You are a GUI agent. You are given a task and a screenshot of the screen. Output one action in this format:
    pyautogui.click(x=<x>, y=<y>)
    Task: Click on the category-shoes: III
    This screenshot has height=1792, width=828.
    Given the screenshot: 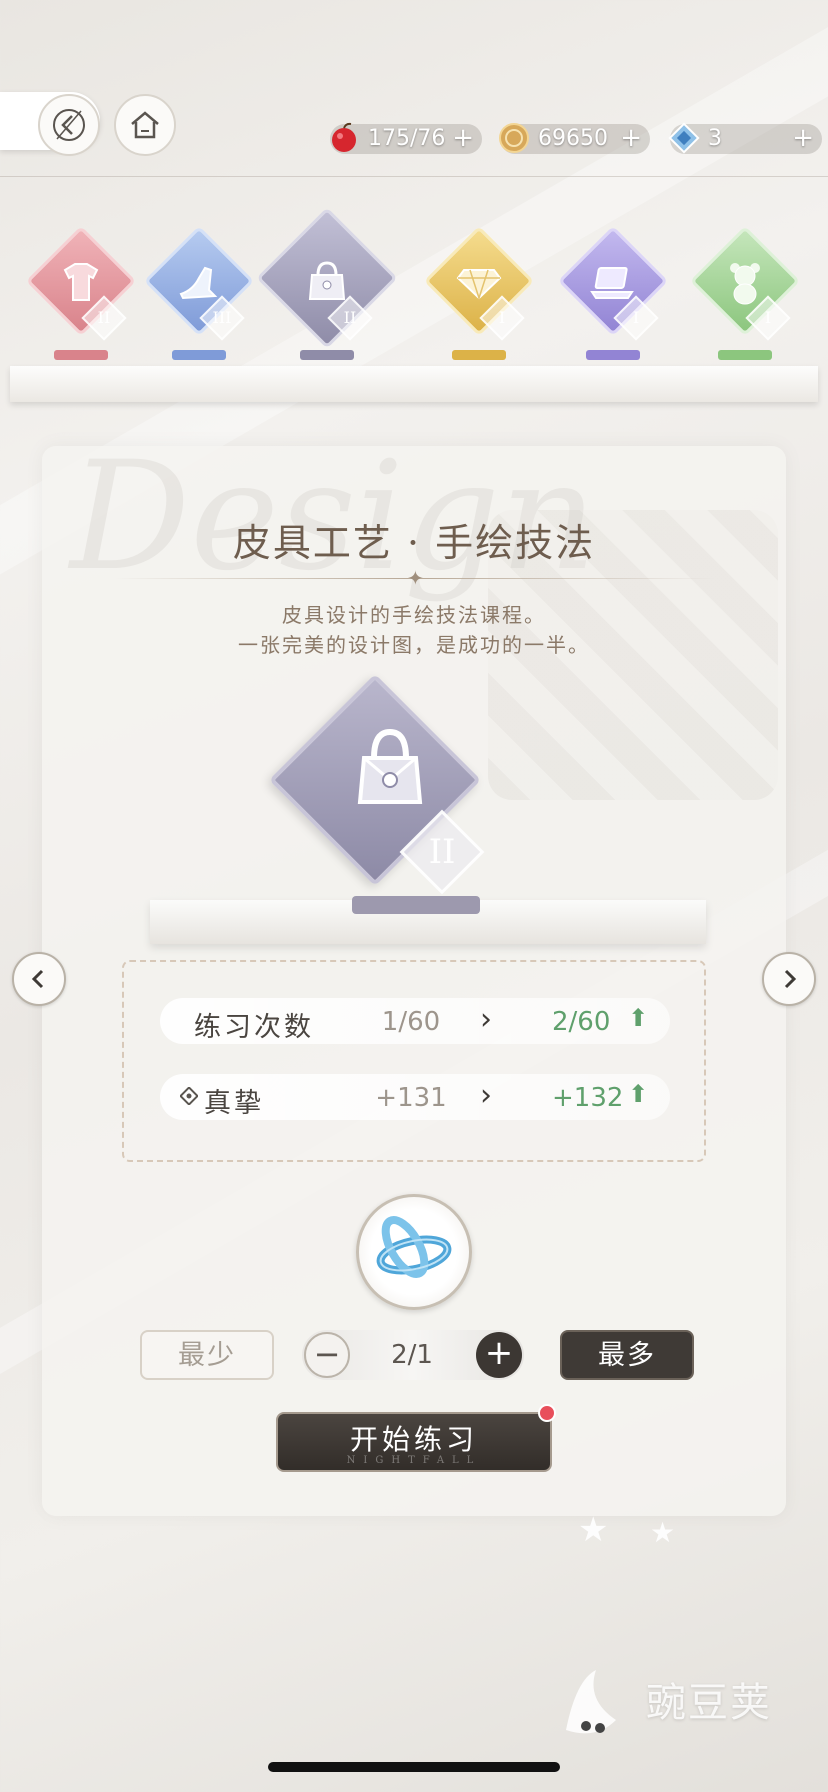 What is the action you would take?
    pyautogui.click(x=199, y=296)
    